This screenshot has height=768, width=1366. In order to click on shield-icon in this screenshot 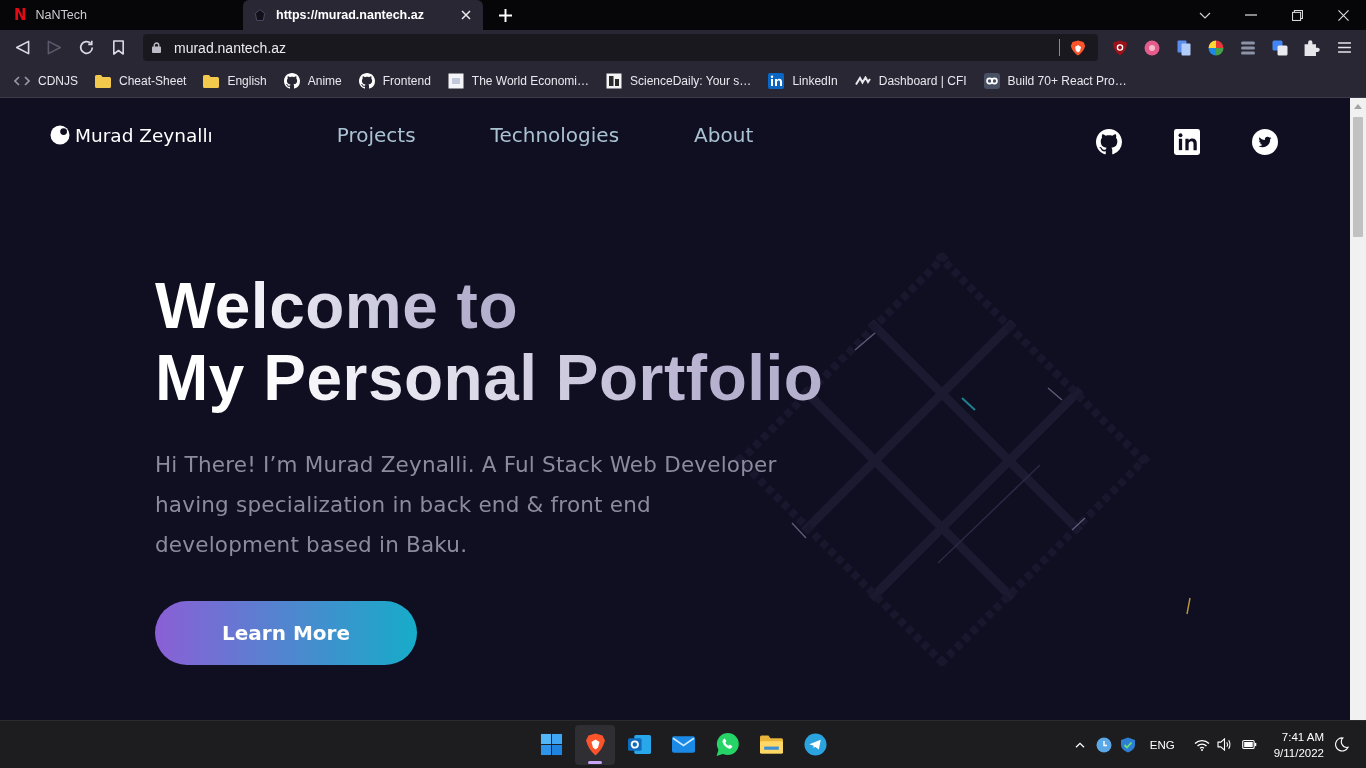, I will do `click(1127, 744)`.